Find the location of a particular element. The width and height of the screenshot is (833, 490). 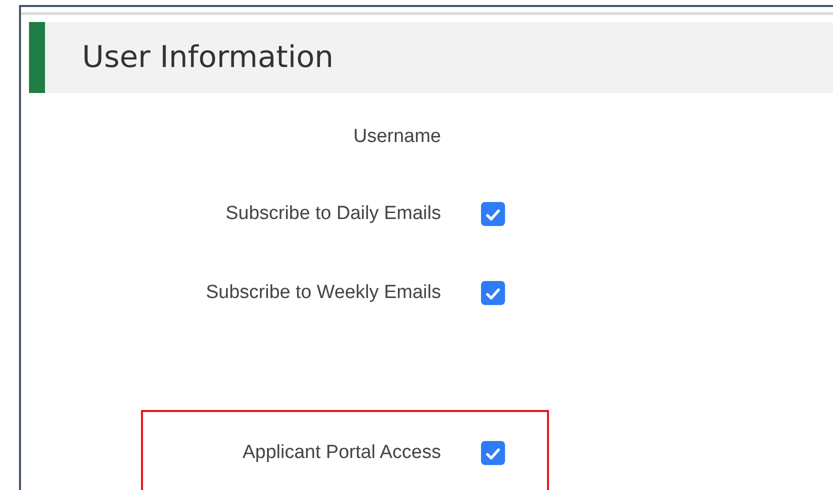

field-label: Applicant Portal Access is located at coordinates (341, 453).